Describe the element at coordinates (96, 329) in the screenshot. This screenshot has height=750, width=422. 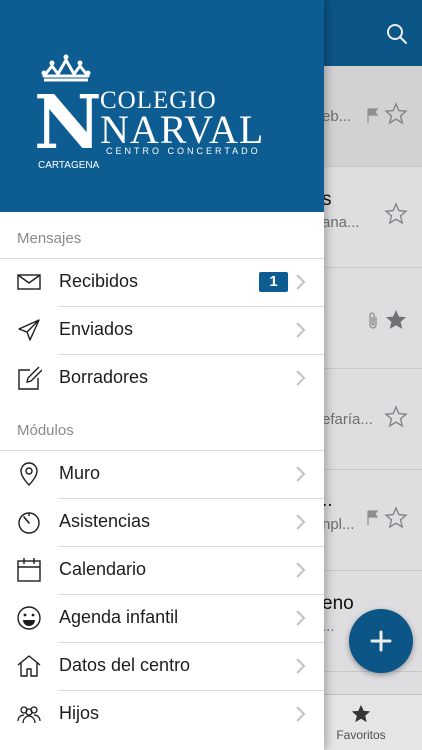
I see `menu-item-label: Enviados` at that location.